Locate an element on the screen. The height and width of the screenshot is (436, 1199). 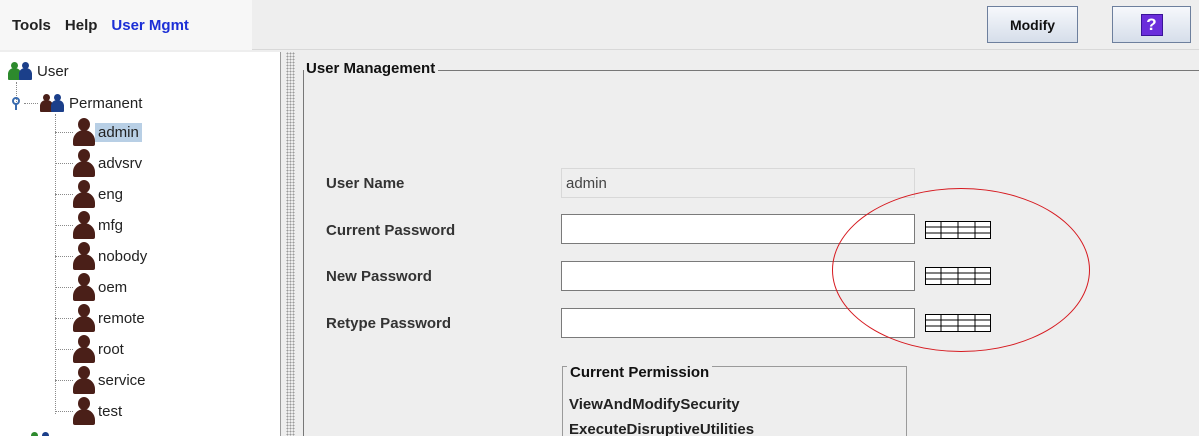
key-icon is located at coordinates (18, 103).